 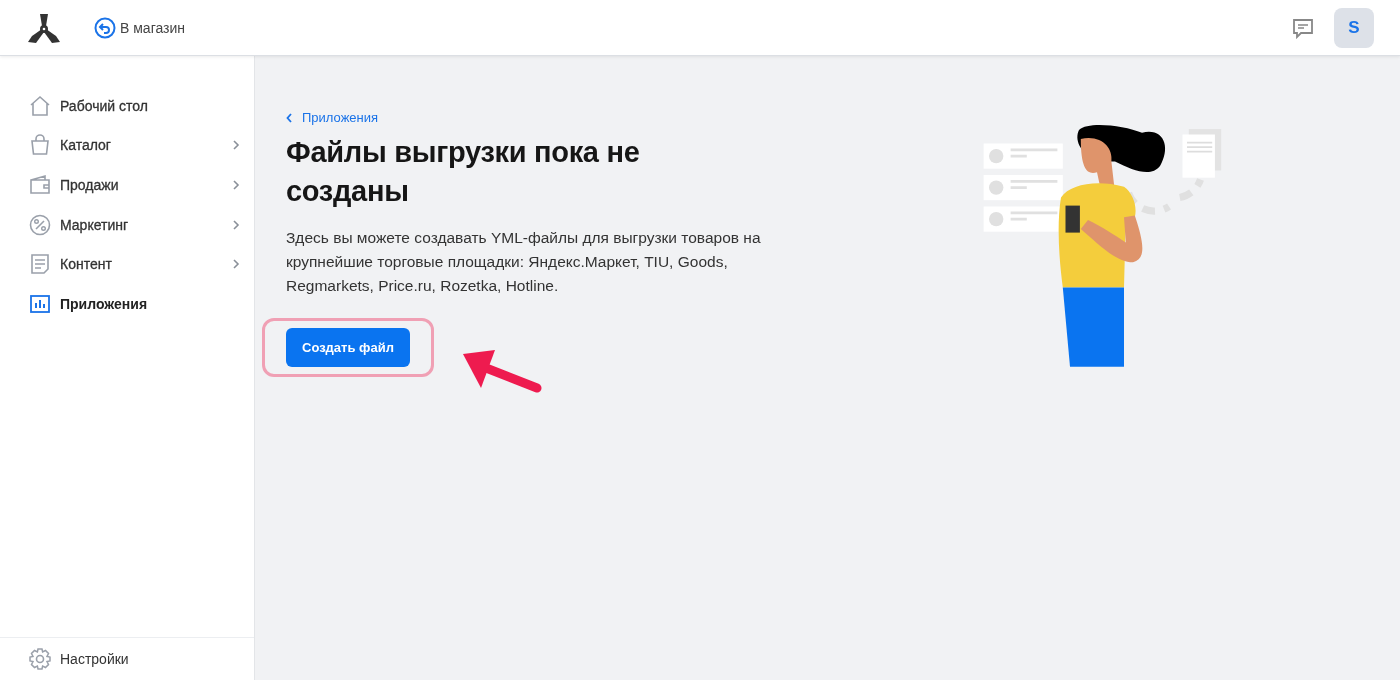 What do you see at coordinates (44, 27) in the screenshot?
I see `logo-icon` at bounding box center [44, 27].